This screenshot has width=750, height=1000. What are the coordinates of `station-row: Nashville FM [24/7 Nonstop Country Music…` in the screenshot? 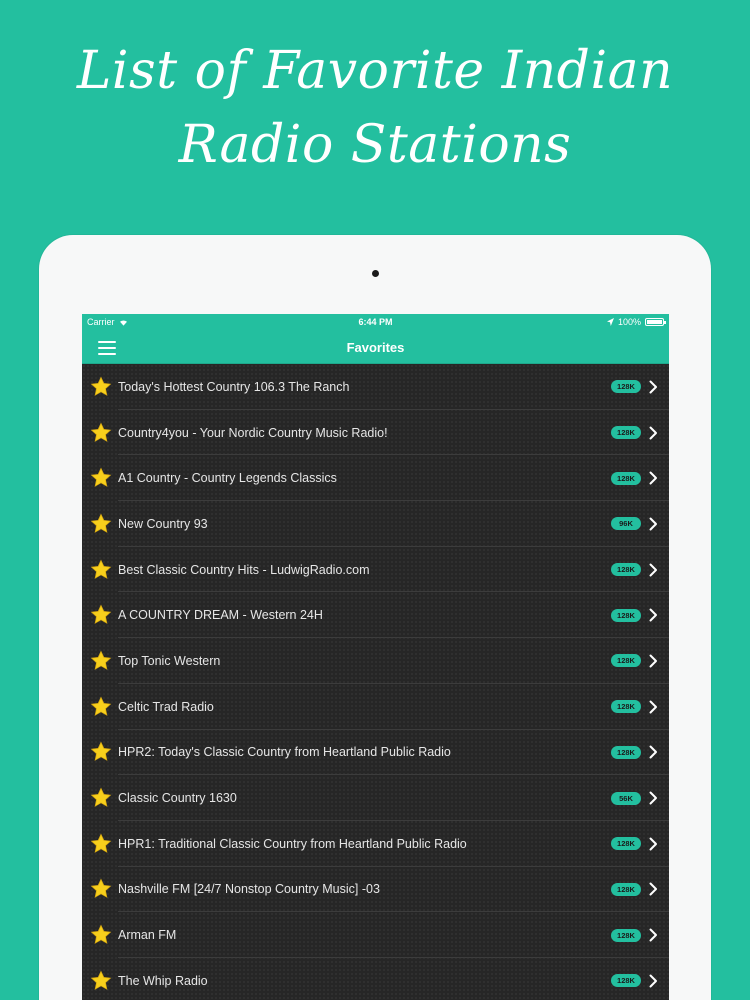 It's located at (375, 890).